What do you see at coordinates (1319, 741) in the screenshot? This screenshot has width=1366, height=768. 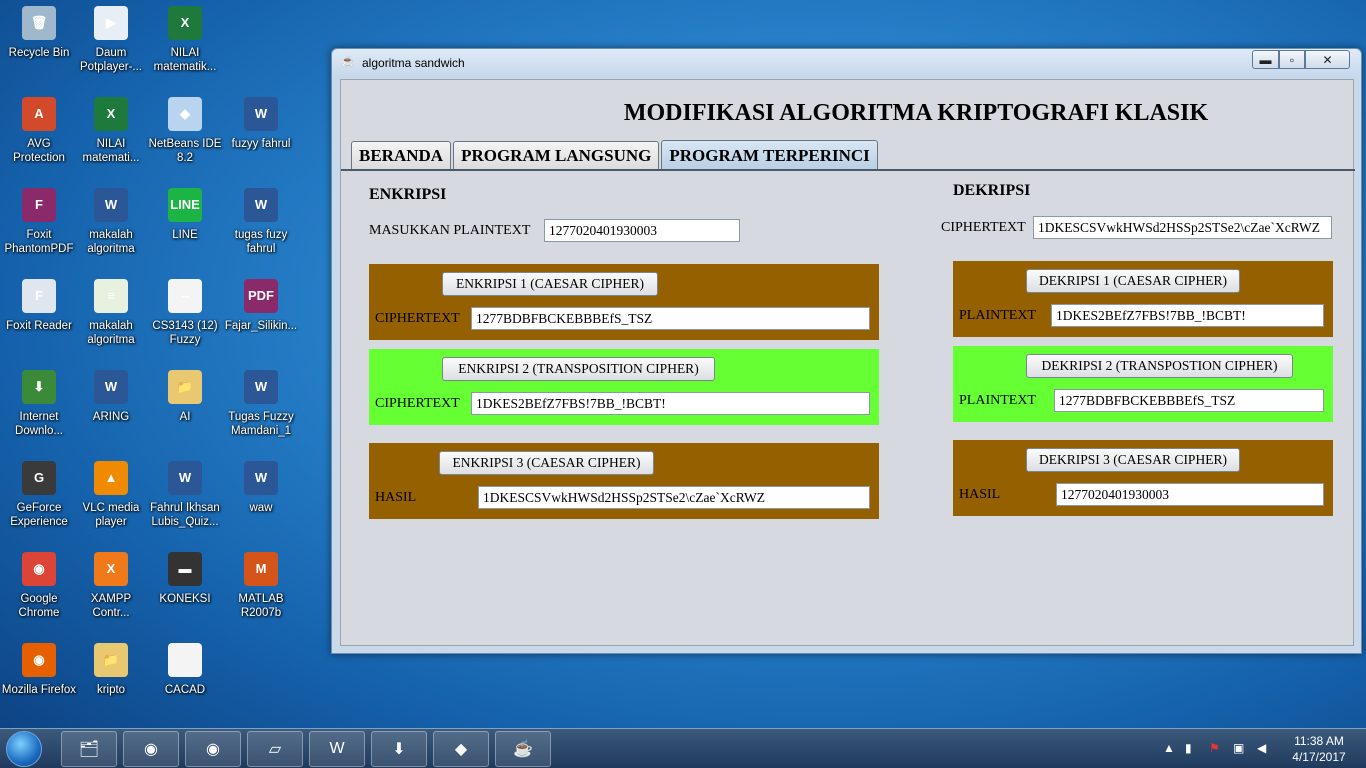 I see `clock-time: 11:38 AM` at bounding box center [1319, 741].